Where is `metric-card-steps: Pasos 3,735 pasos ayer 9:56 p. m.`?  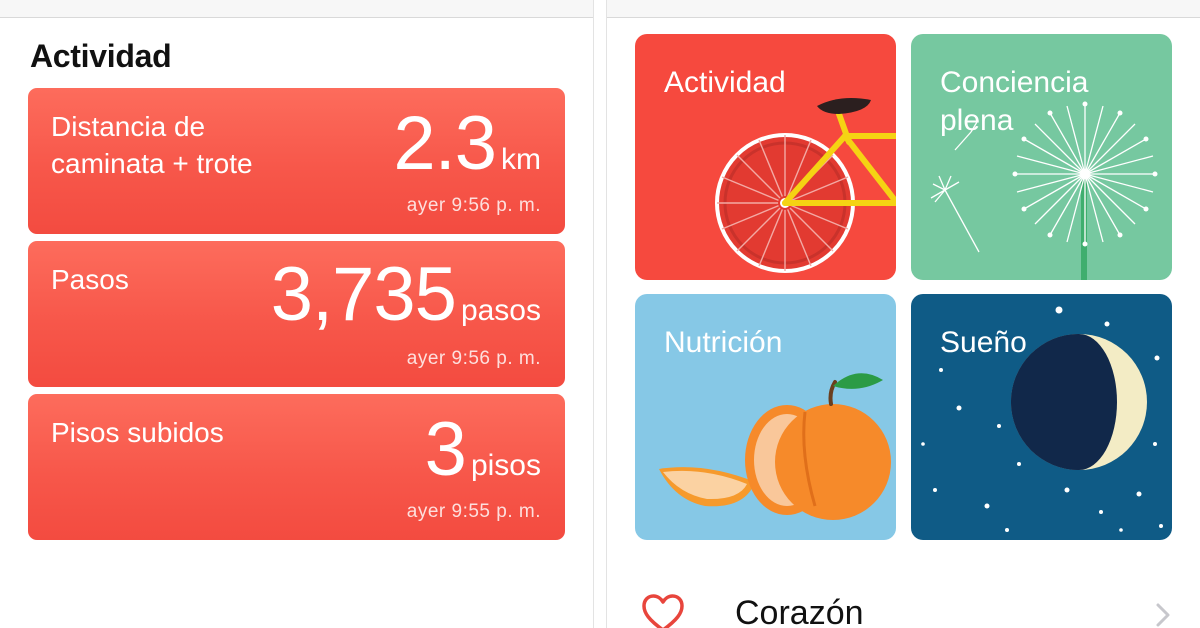 metric-card-steps: Pasos 3,735 pasos ayer 9:56 p. m. is located at coordinates (296, 314).